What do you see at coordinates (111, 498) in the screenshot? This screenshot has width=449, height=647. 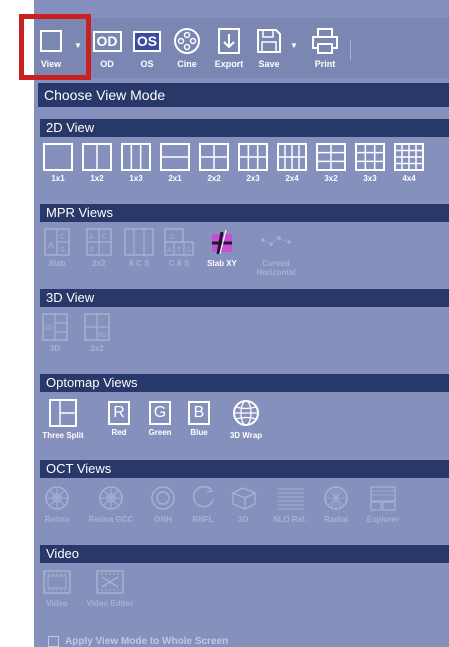 I see `retina-gcc-icon` at bounding box center [111, 498].